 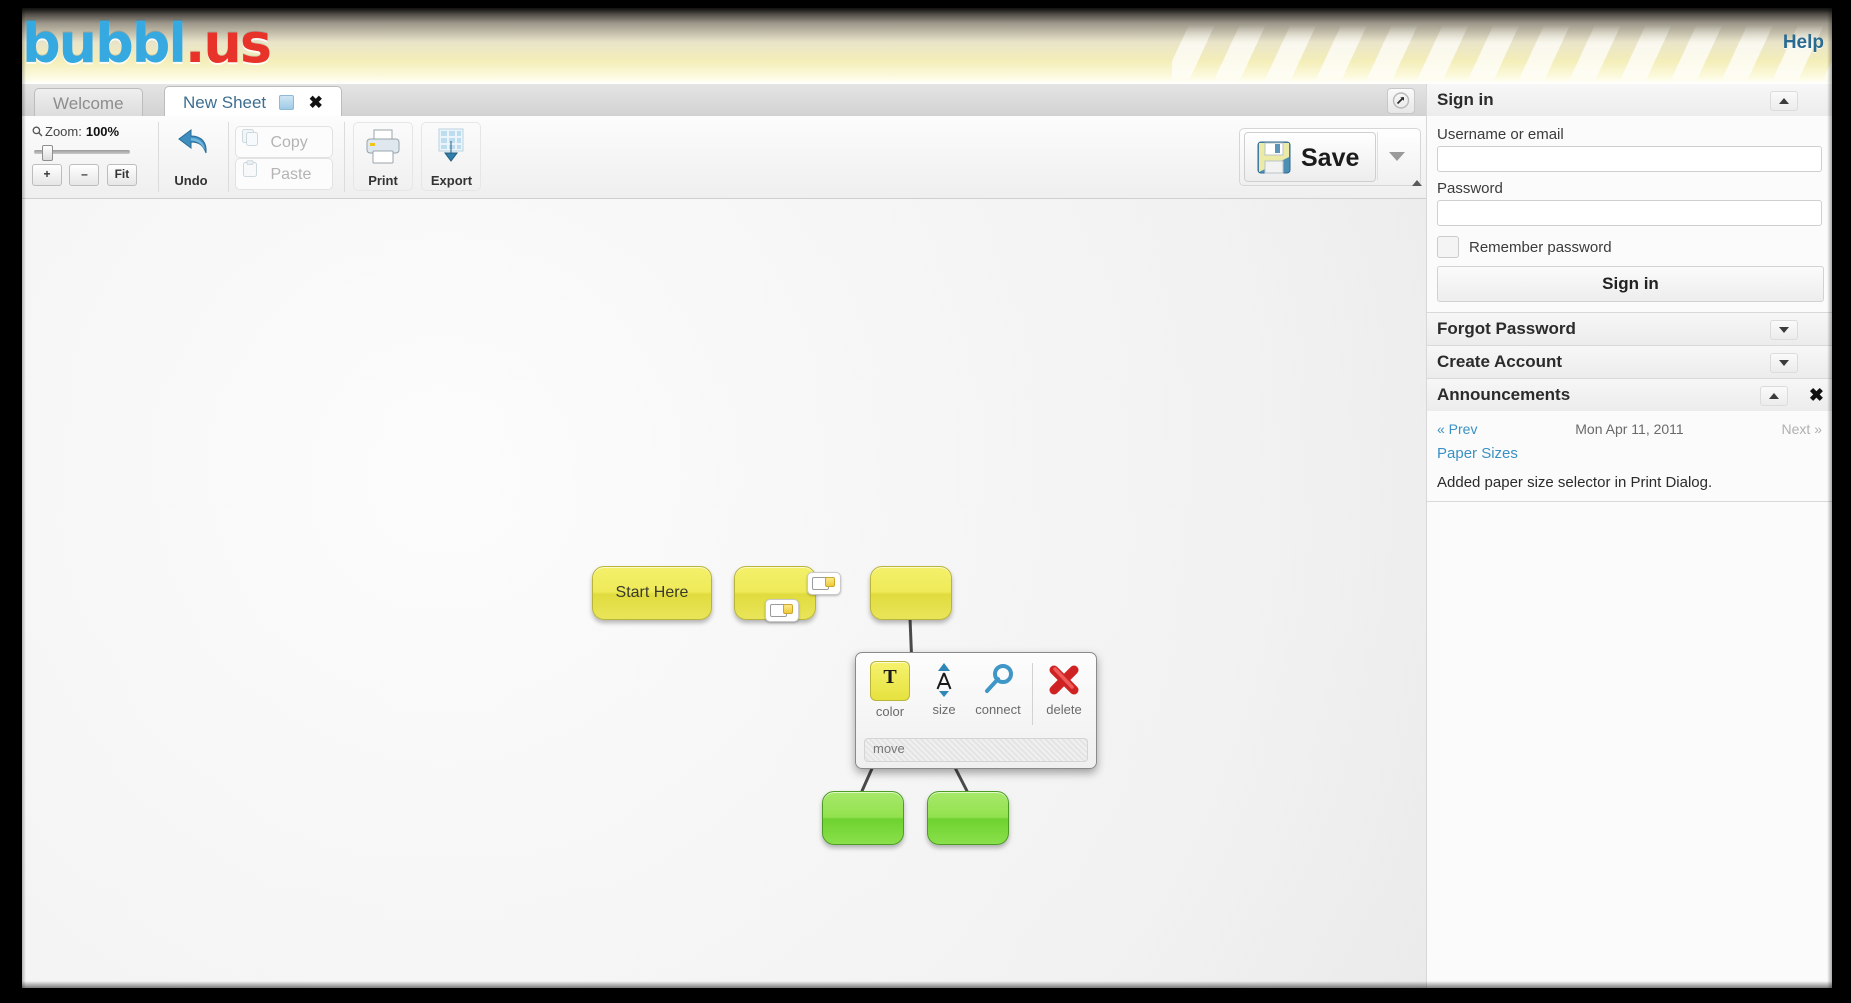 I want to click on paste-icon, so click(x=250, y=174).